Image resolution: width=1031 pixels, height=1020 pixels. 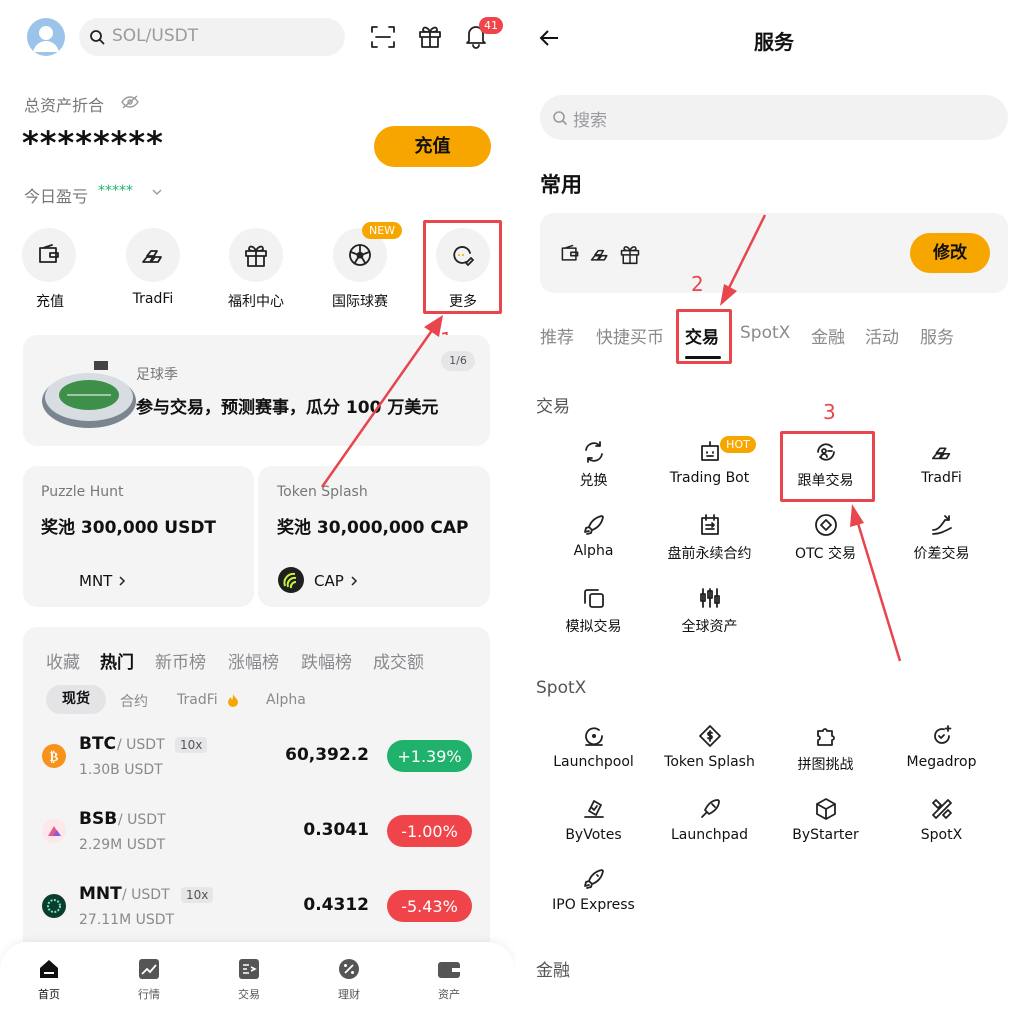 What do you see at coordinates (950, 253) in the screenshot?
I see `edit-button: 修改` at bounding box center [950, 253].